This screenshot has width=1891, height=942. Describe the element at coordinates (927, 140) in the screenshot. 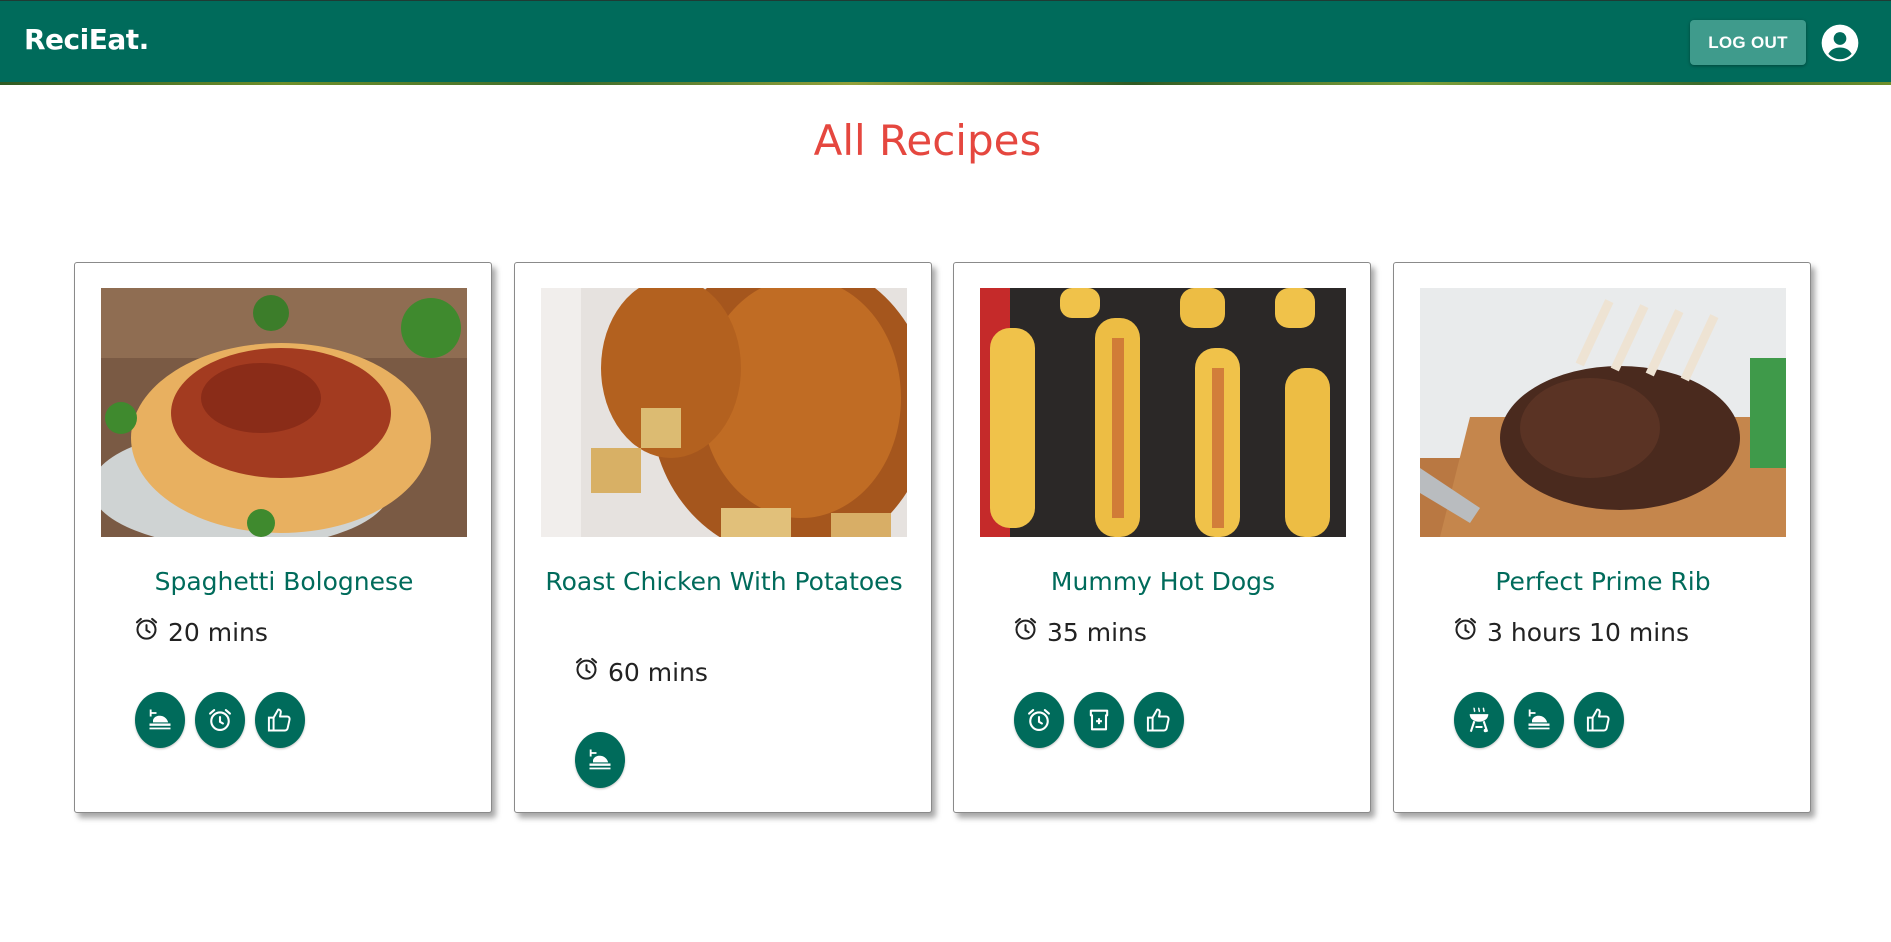

I see `page-title: All Recipes` at that location.